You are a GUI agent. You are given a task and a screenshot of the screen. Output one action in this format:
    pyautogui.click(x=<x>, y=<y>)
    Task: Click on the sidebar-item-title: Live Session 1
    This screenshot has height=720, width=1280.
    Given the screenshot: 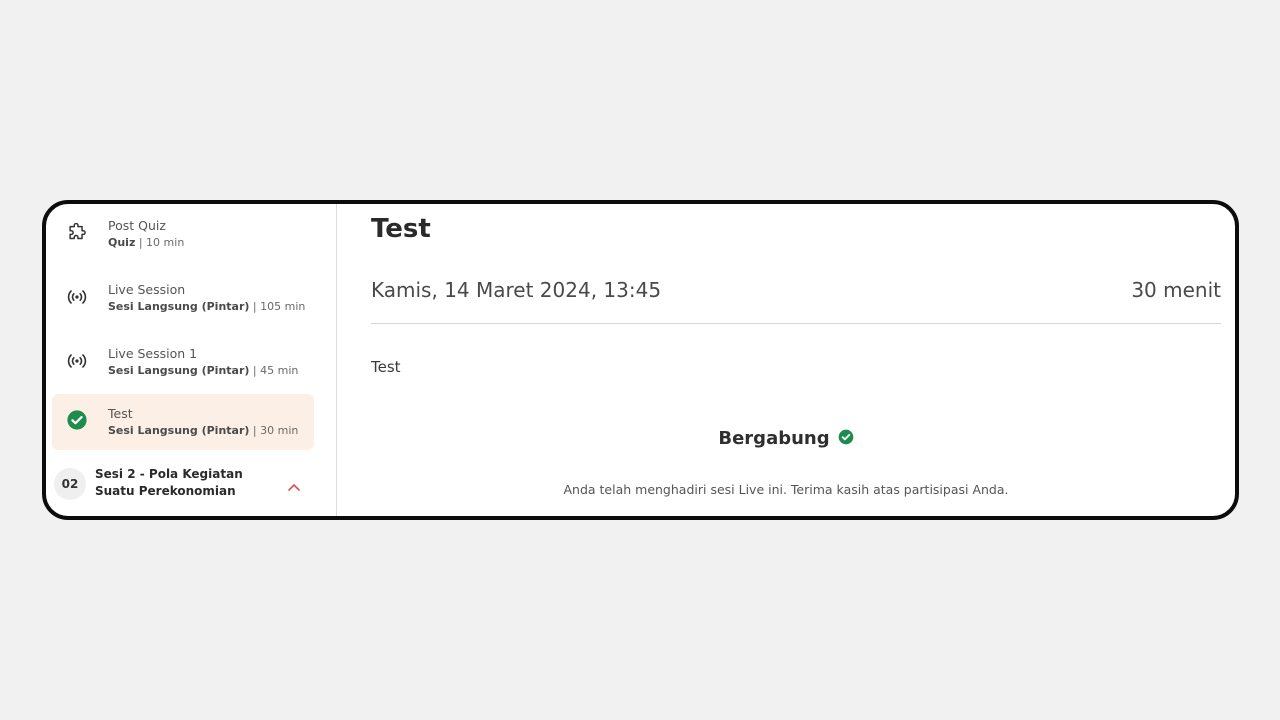 What is the action you would take?
    pyautogui.click(x=153, y=353)
    